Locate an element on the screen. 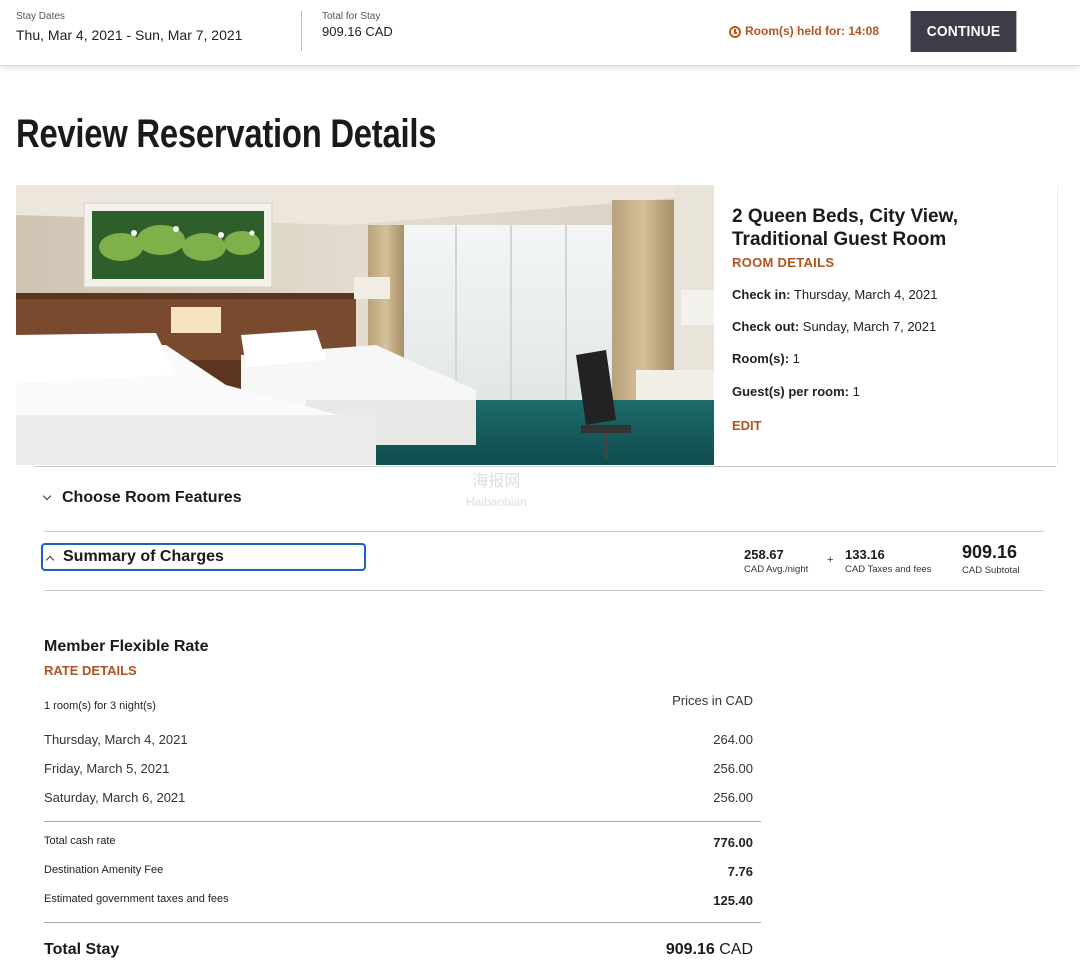 This screenshot has width=1080, height=978. taxes-value: 133.16 is located at coordinates (865, 554).